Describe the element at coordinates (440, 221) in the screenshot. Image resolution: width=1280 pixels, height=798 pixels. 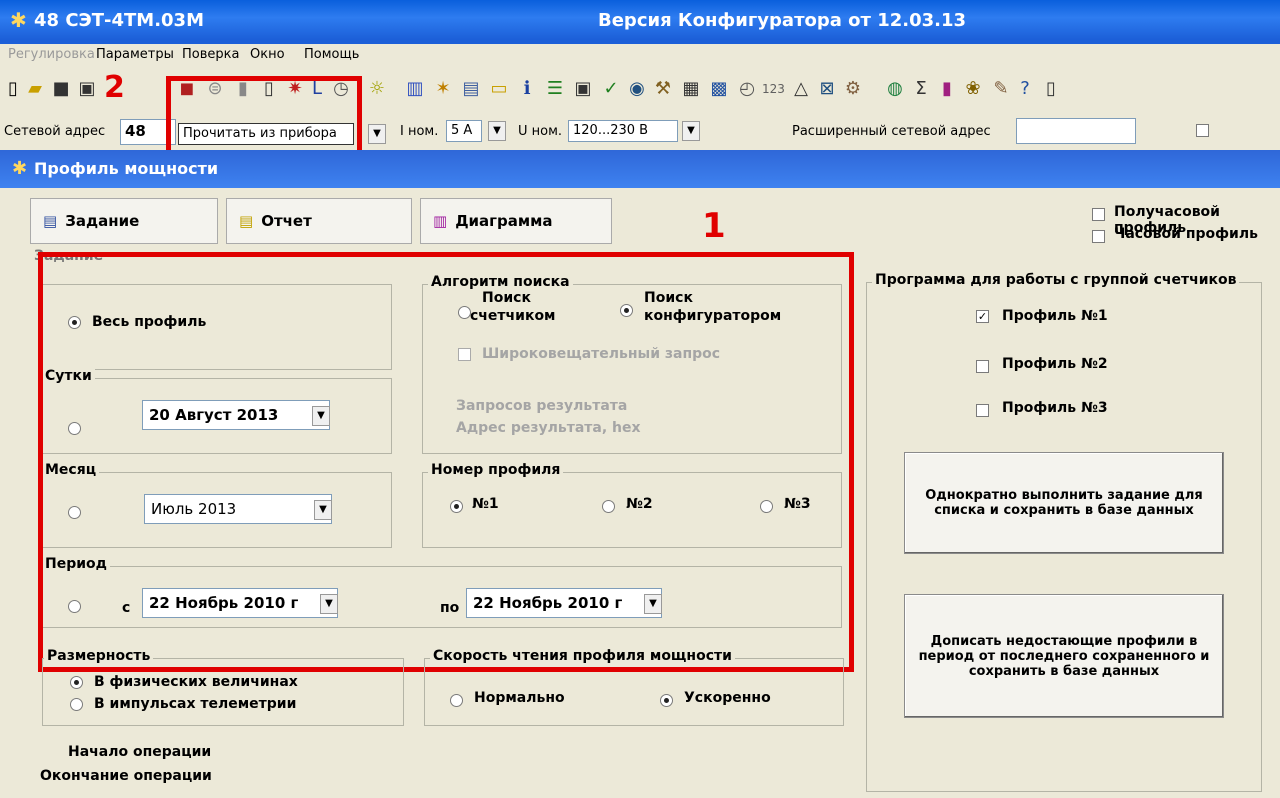
I see `diagram-icon: ▥` at that location.